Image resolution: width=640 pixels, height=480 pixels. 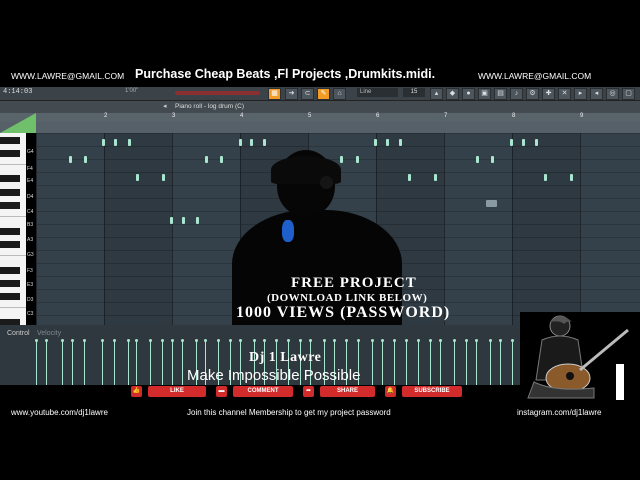 I want to click on banner-email-left: WWW.LAWRE@GMAIL.COM, so click(x=68, y=76).